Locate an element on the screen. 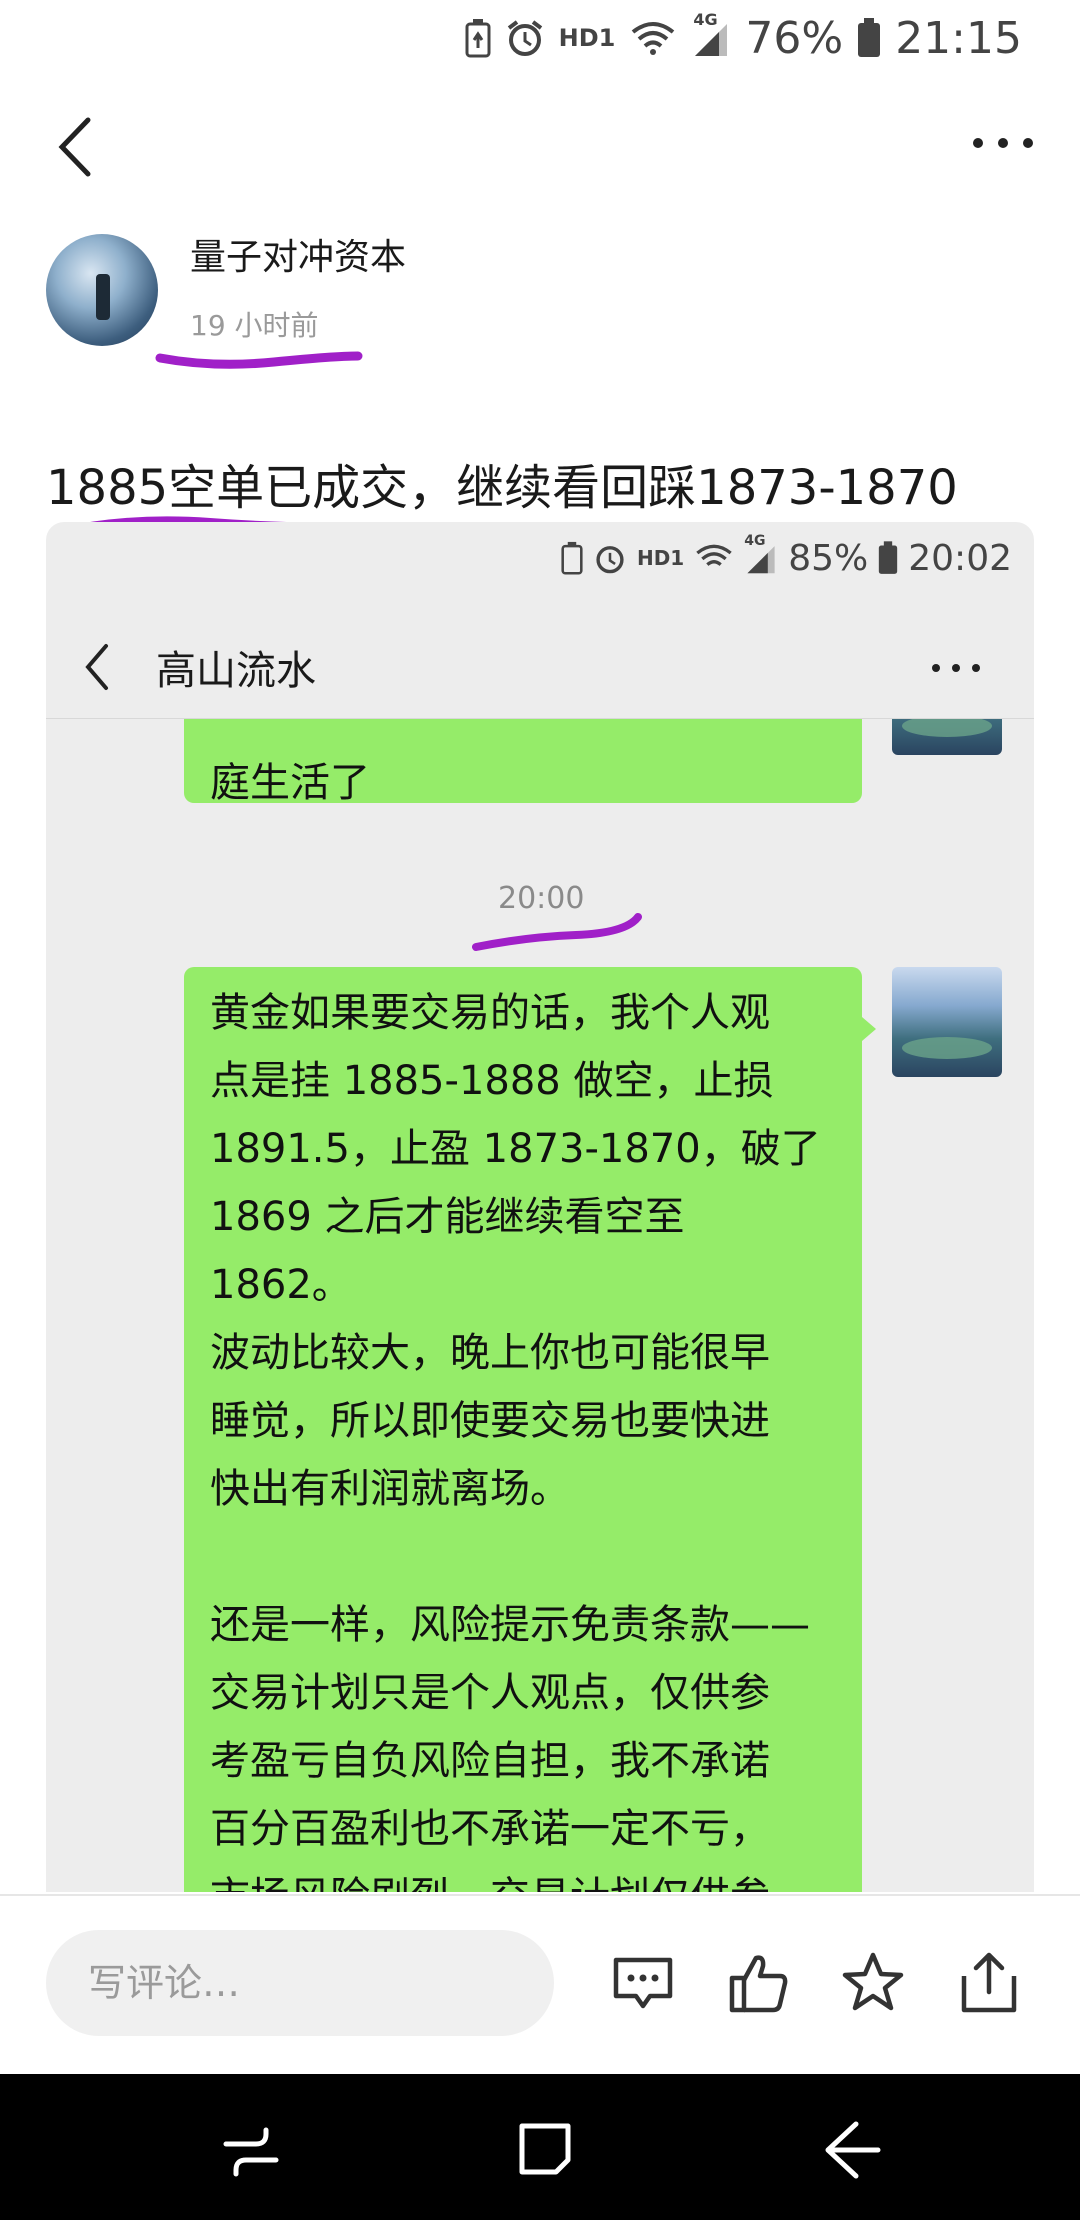 The image size is (1080, 2220). back-button is located at coordinates (80, 147).